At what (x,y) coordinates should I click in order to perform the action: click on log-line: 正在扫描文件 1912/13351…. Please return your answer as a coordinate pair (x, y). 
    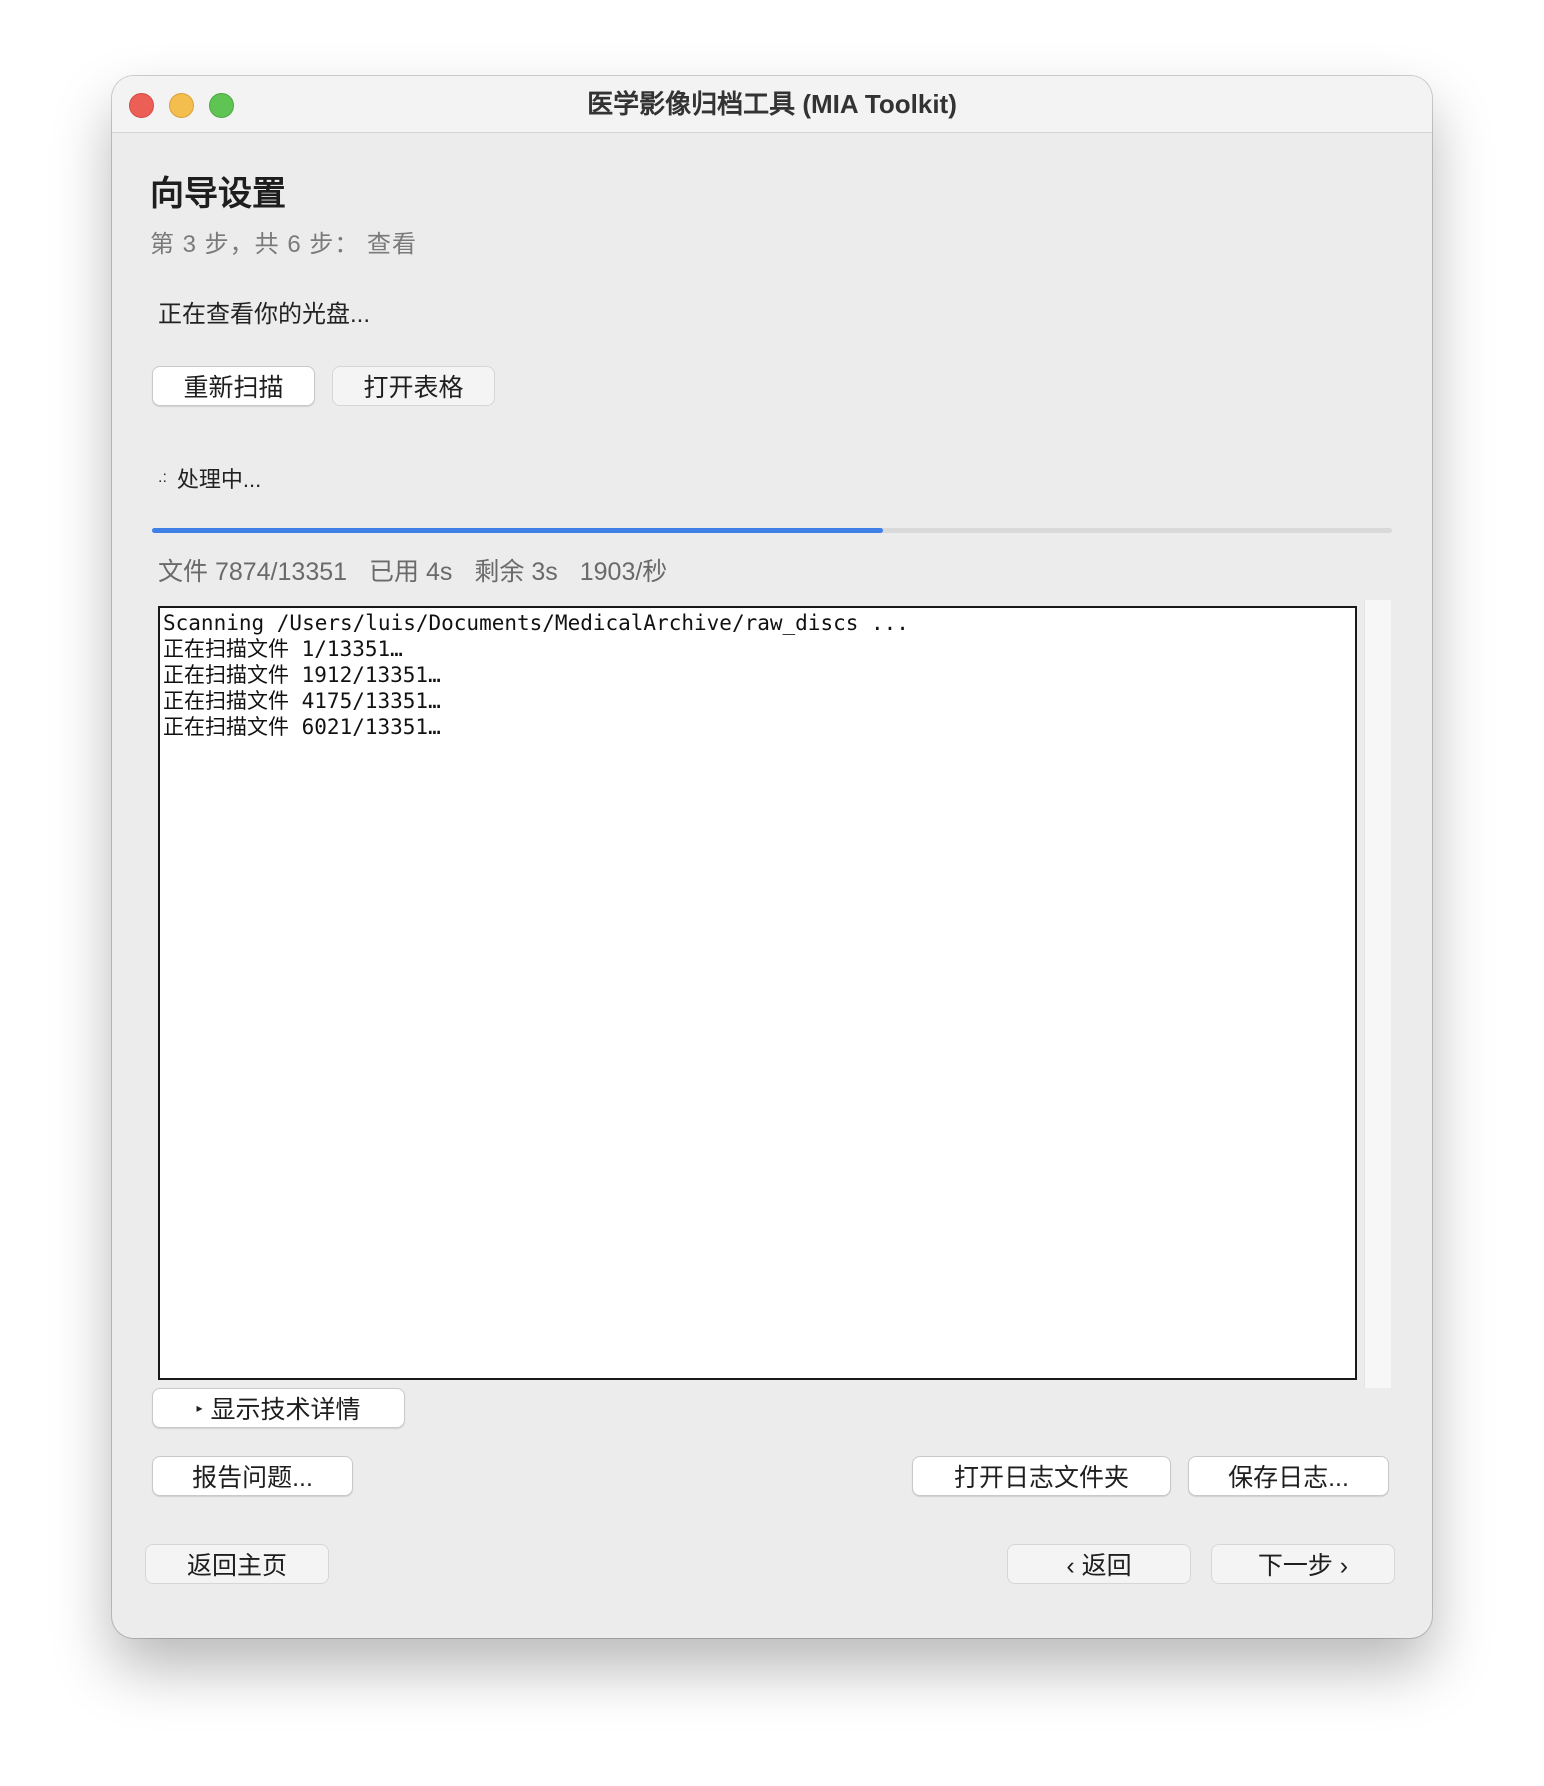
    Looking at the image, I should click on (302, 675).